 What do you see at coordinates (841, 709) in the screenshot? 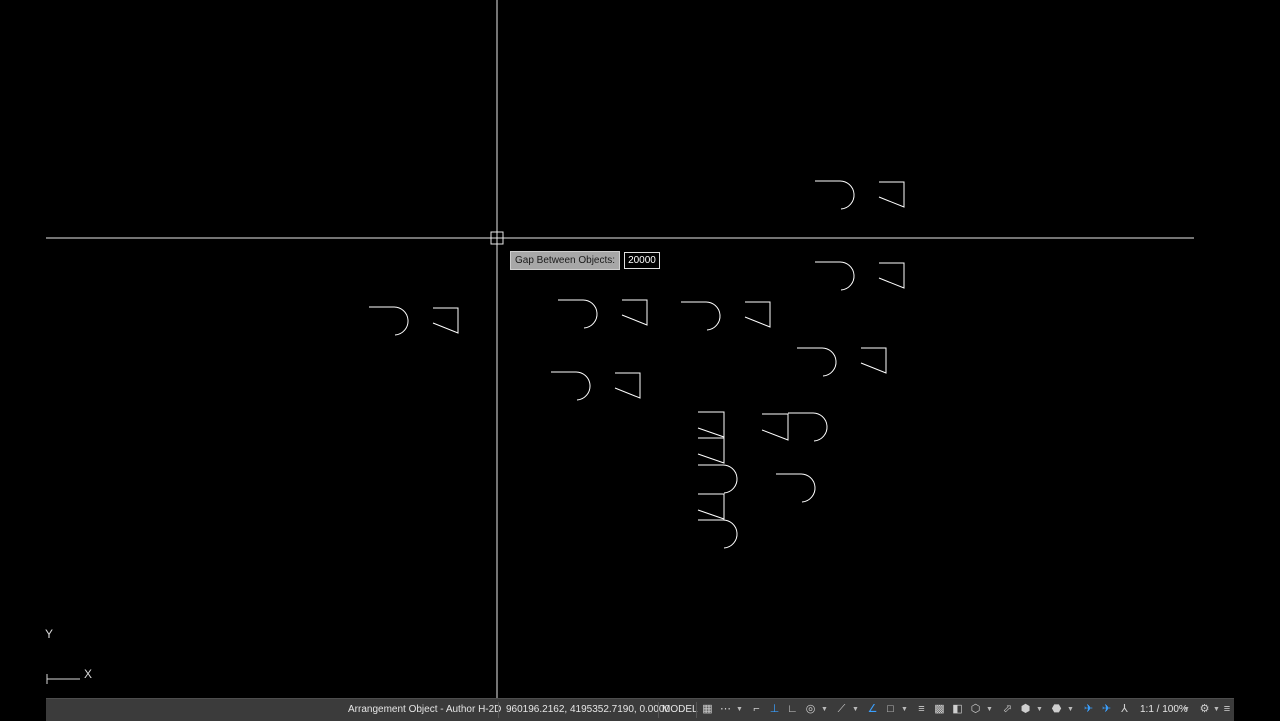
I see `isodraft-icon: ⟋` at bounding box center [841, 709].